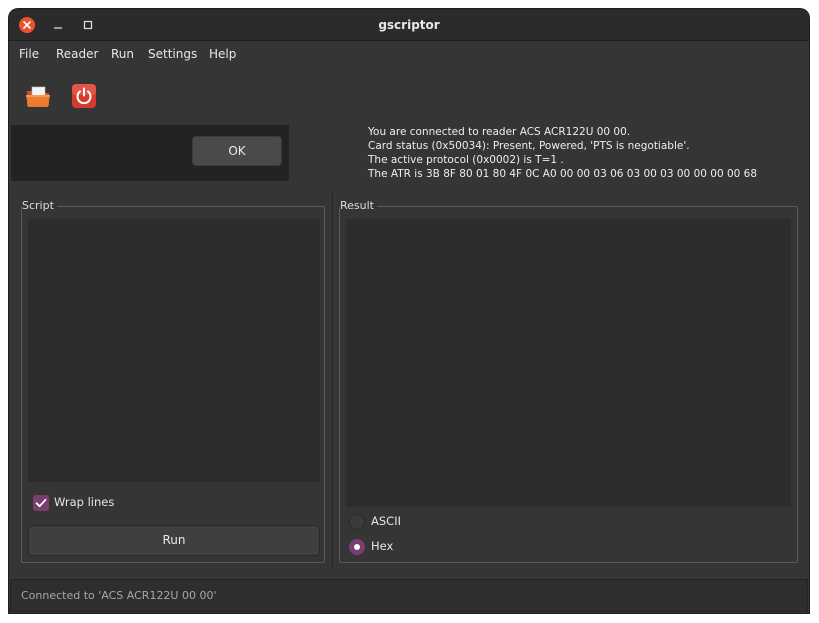  I want to click on wrap-lines-checkbox, so click(41, 503).